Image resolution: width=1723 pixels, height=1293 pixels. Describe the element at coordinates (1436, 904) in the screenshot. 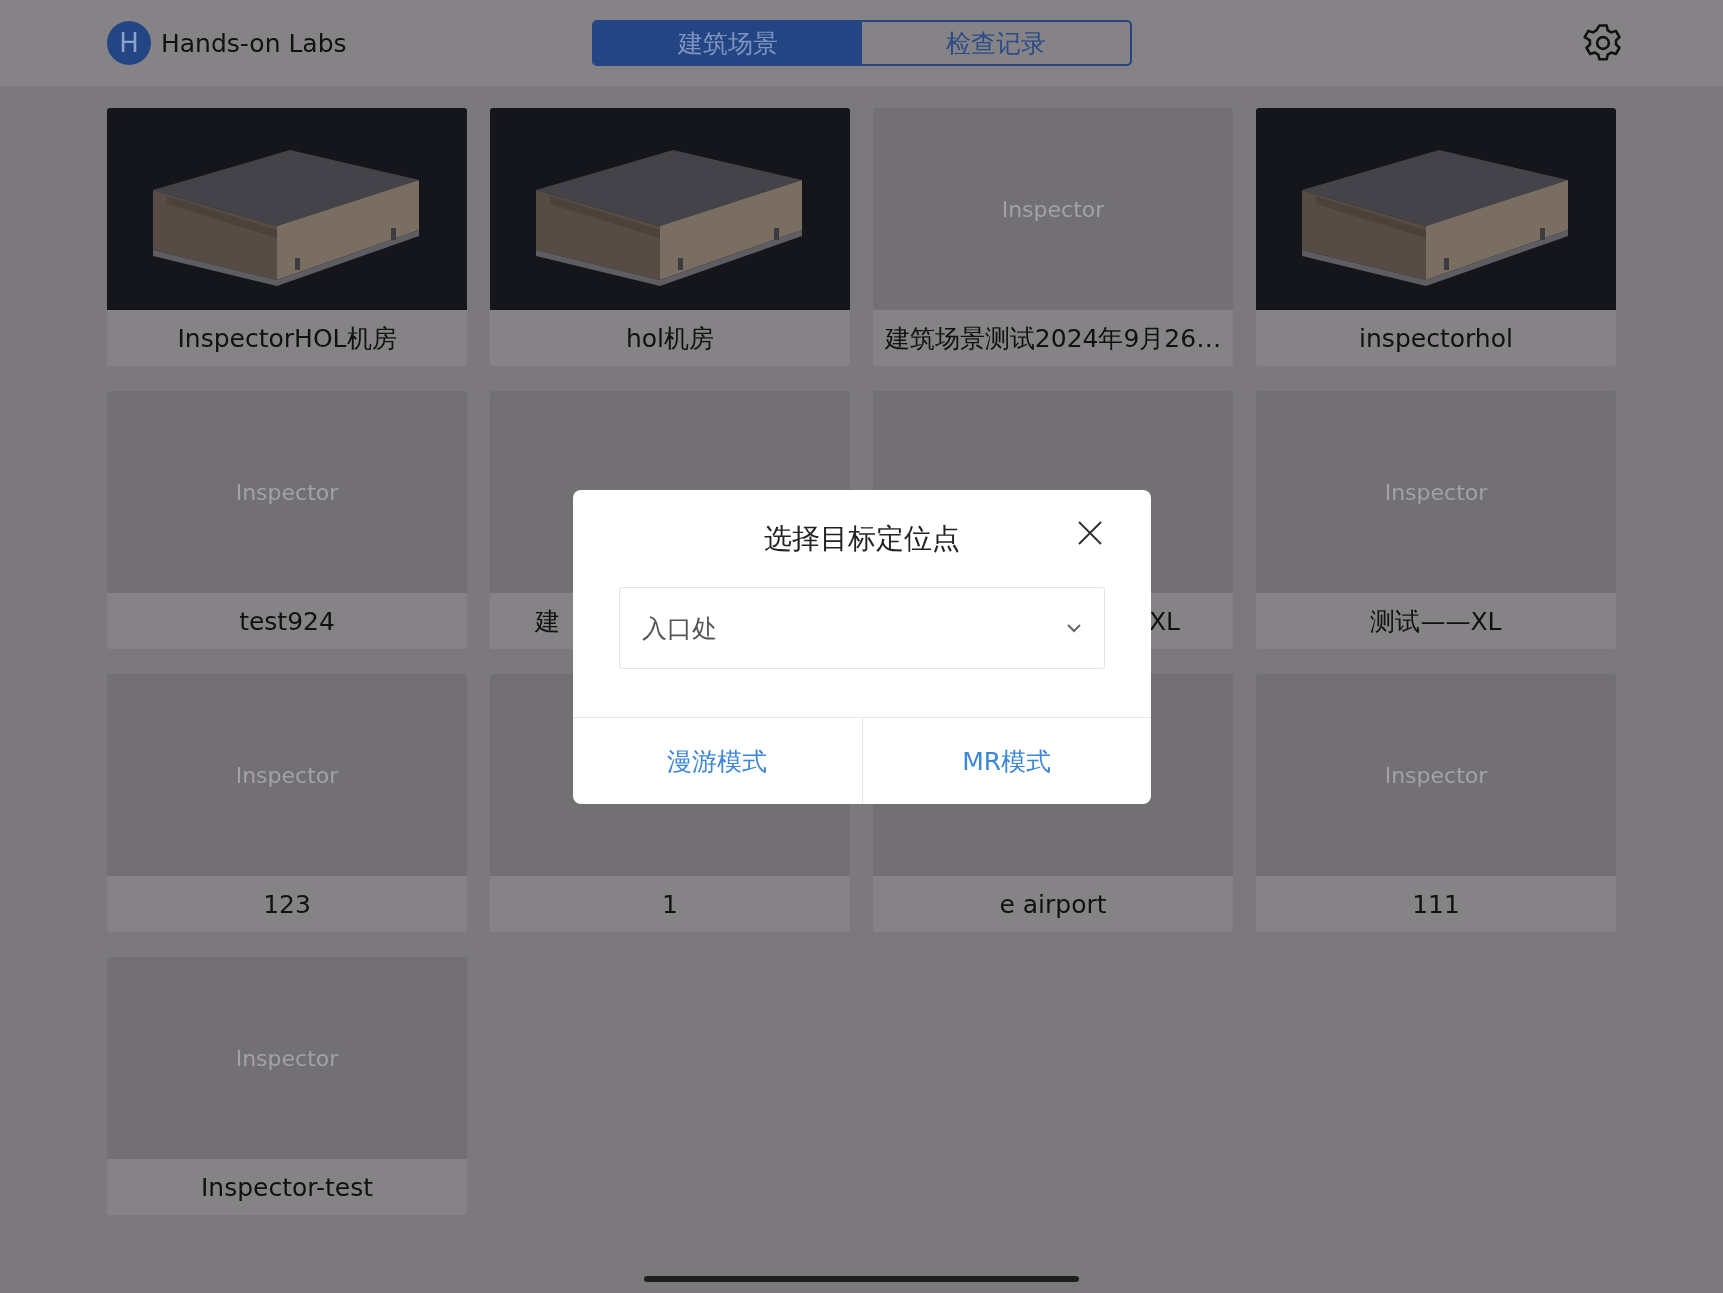

I see `card-label: 111` at that location.